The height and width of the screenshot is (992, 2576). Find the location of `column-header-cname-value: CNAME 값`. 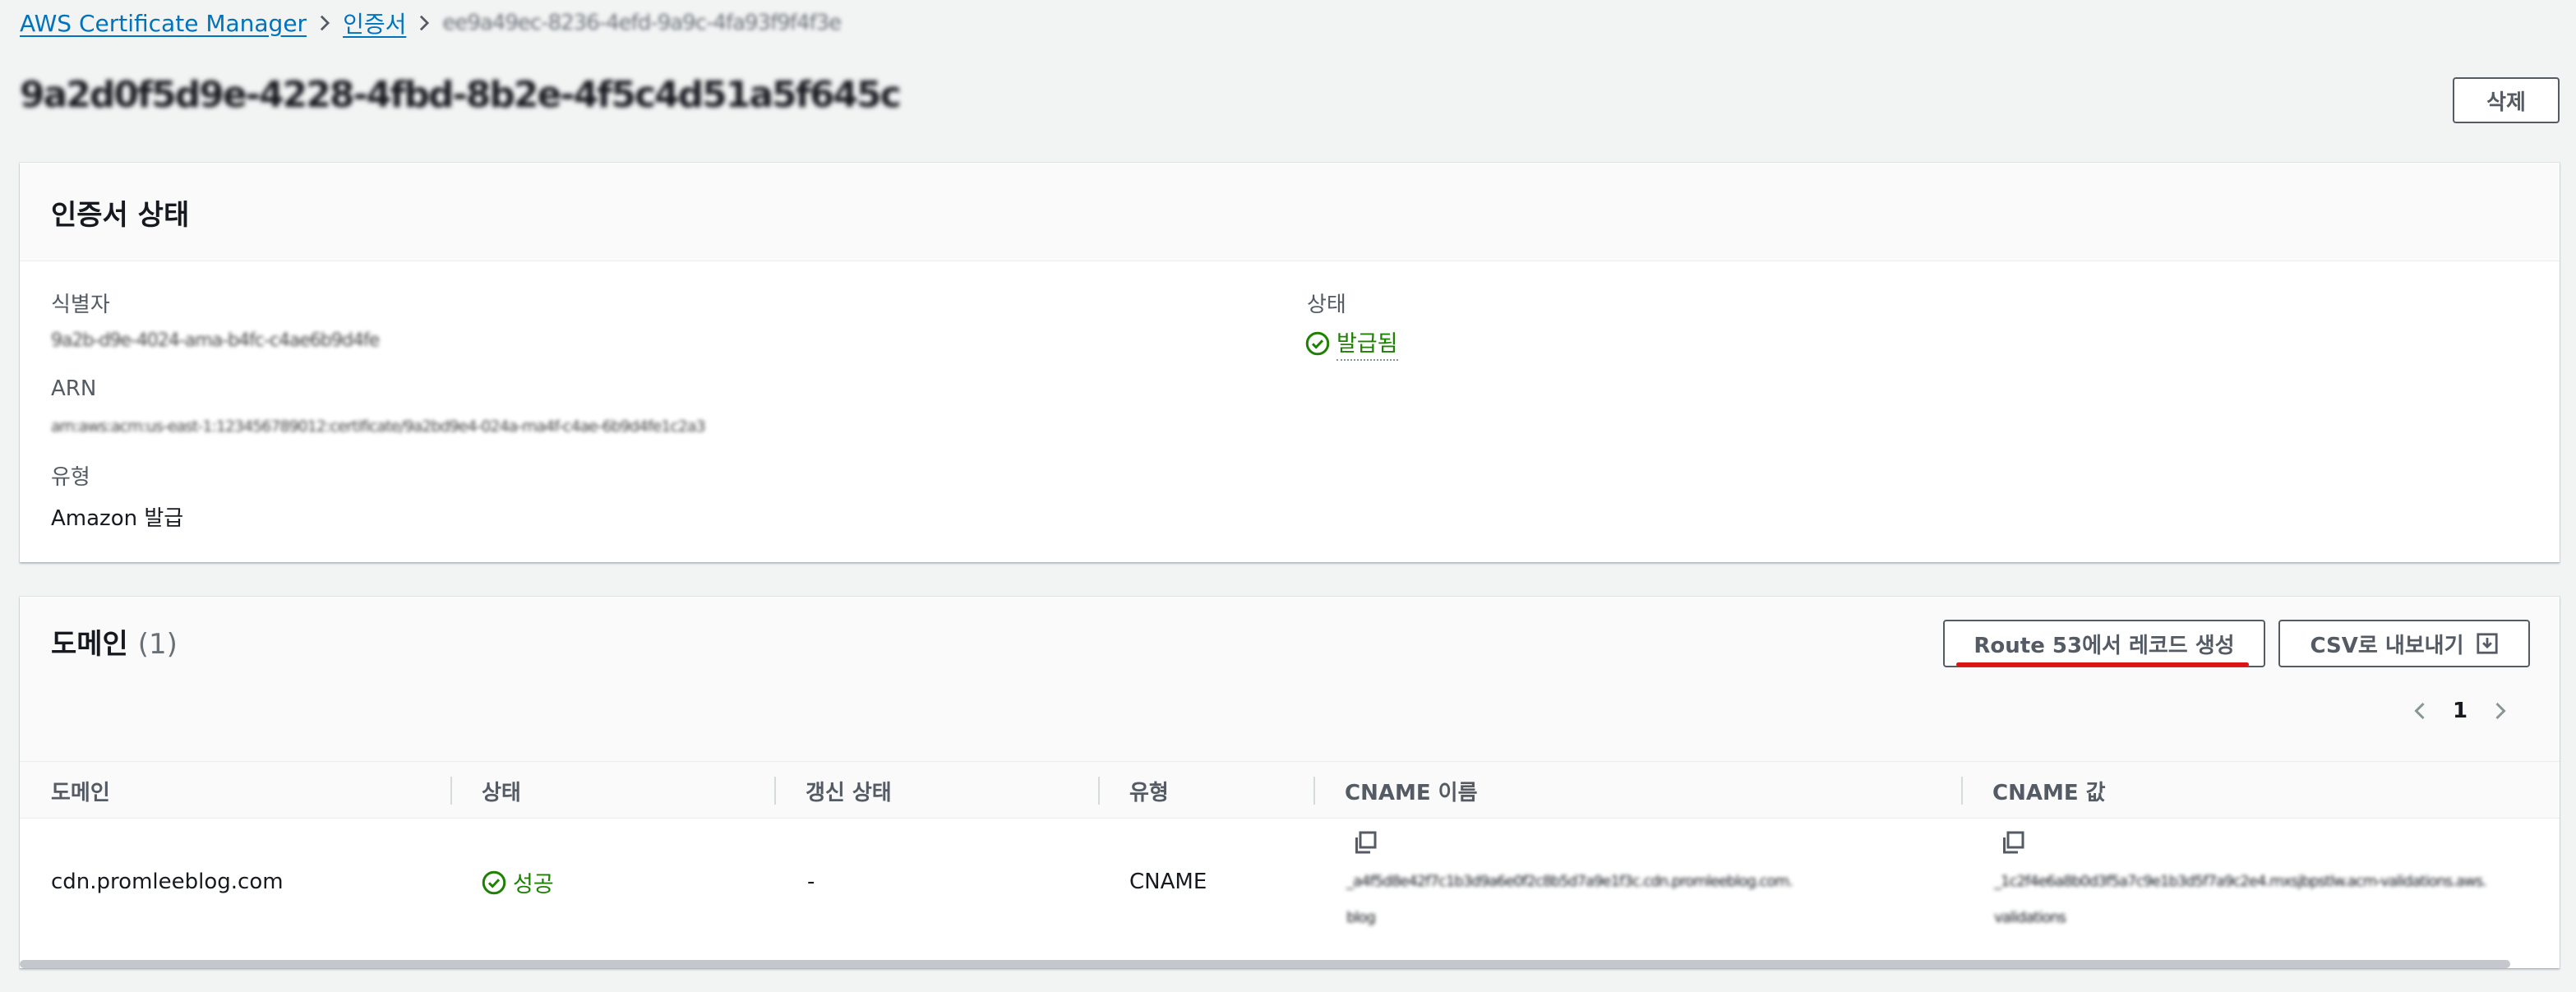

column-header-cname-value: CNAME 값 is located at coordinates (2049, 790).